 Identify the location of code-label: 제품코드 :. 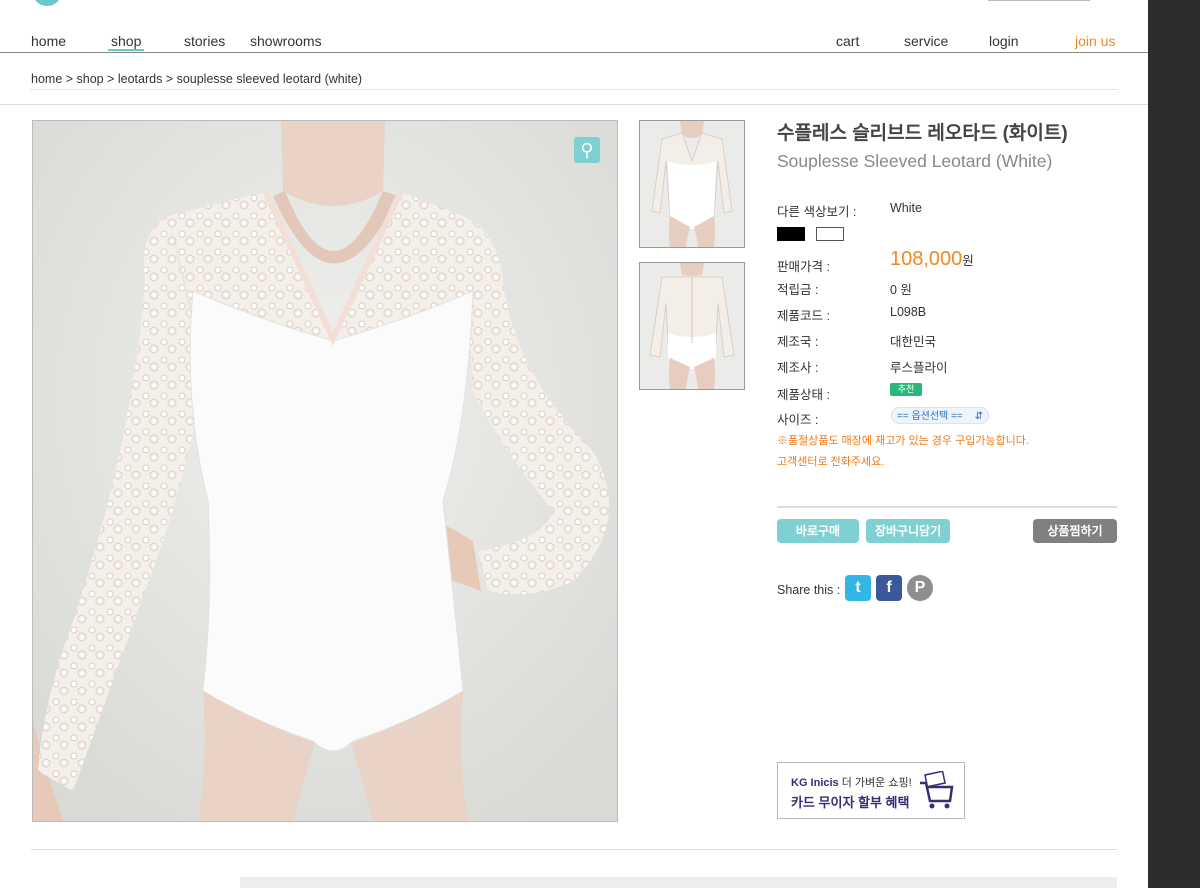
(803, 316).